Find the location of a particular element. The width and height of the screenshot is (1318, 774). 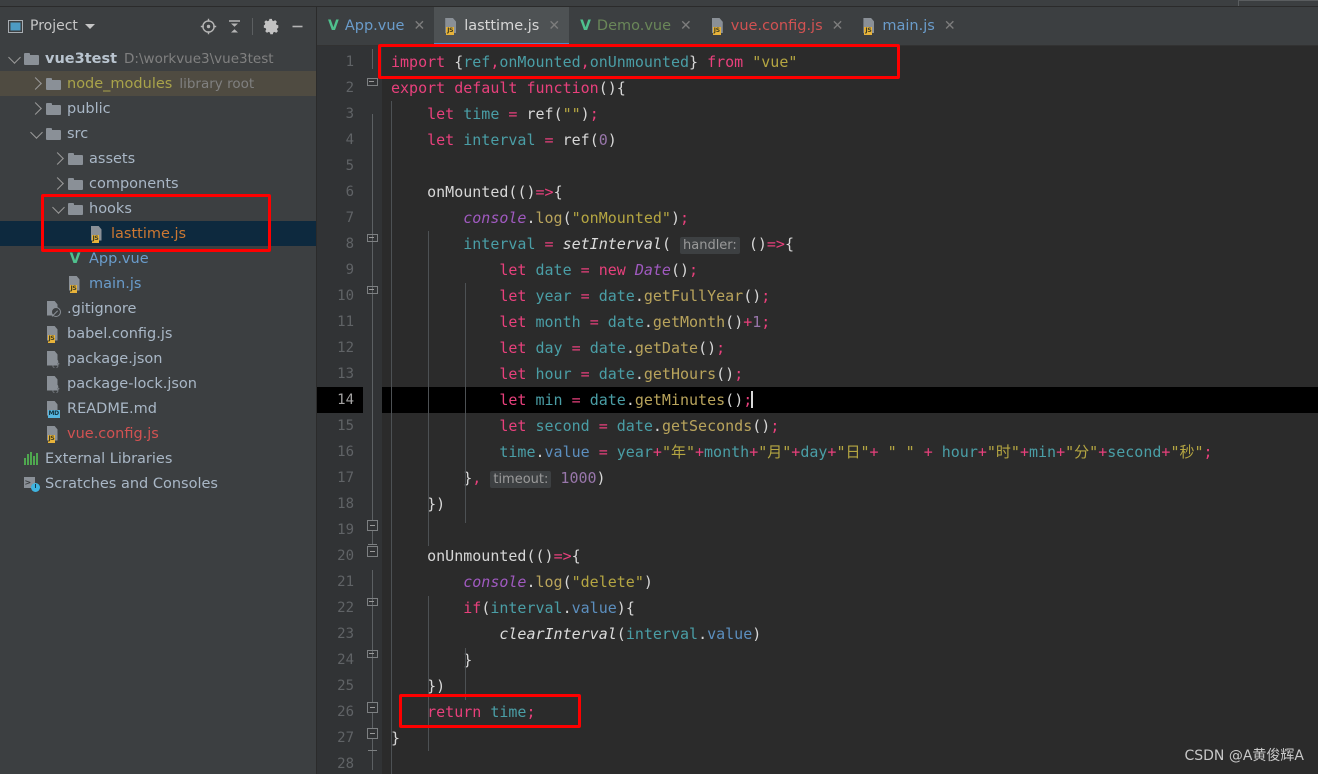

tree-item-main-js: JS main.js is located at coordinates (158, 283).